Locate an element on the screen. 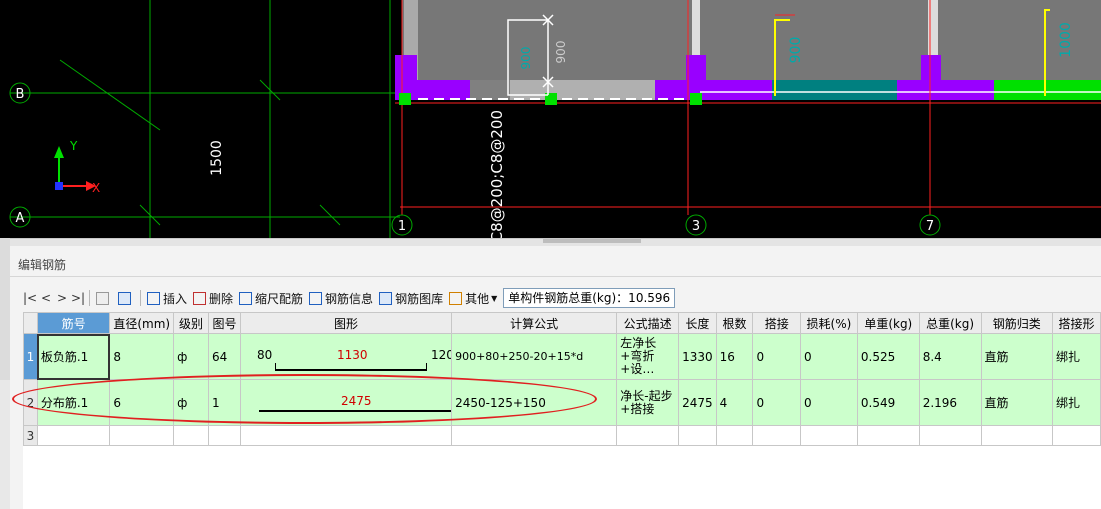  nav-prev-button: < is located at coordinates (46, 298).